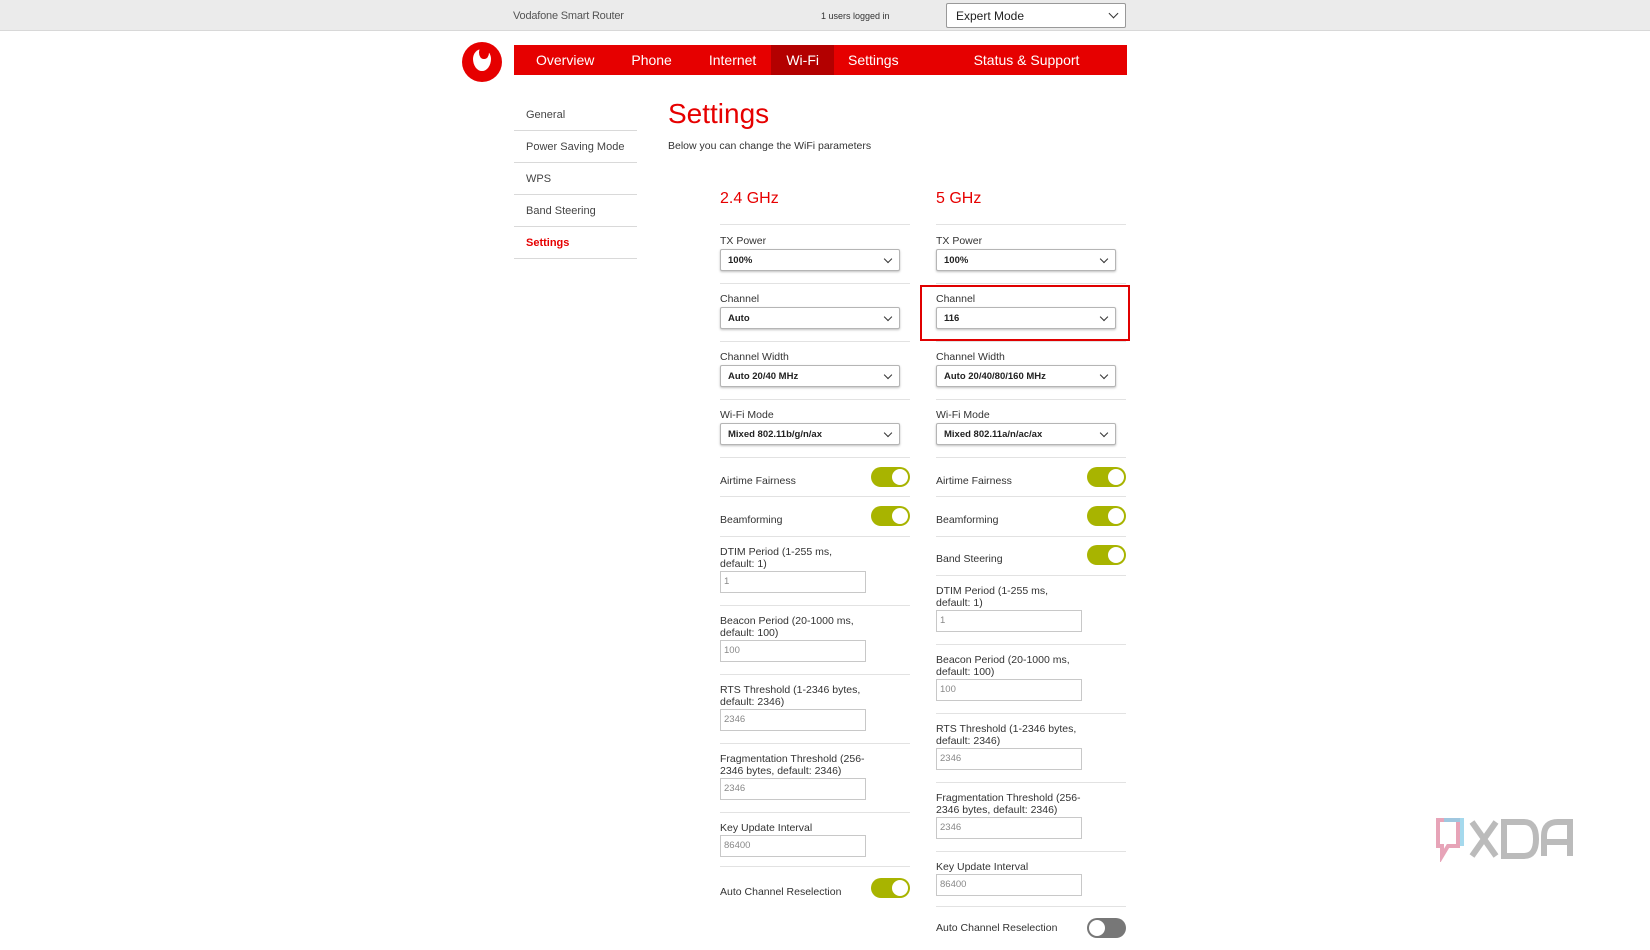  What do you see at coordinates (575, 147) in the screenshot?
I see `sidebar-item-power-saving: Power Saving Mode` at bounding box center [575, 147].